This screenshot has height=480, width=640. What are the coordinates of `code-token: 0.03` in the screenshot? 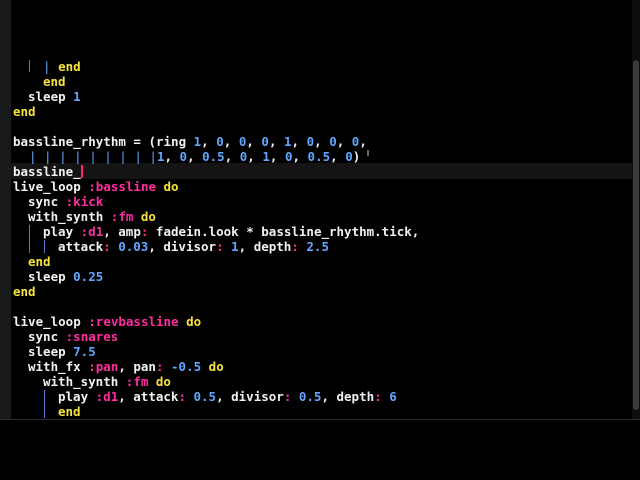 It's located at (133, 246).